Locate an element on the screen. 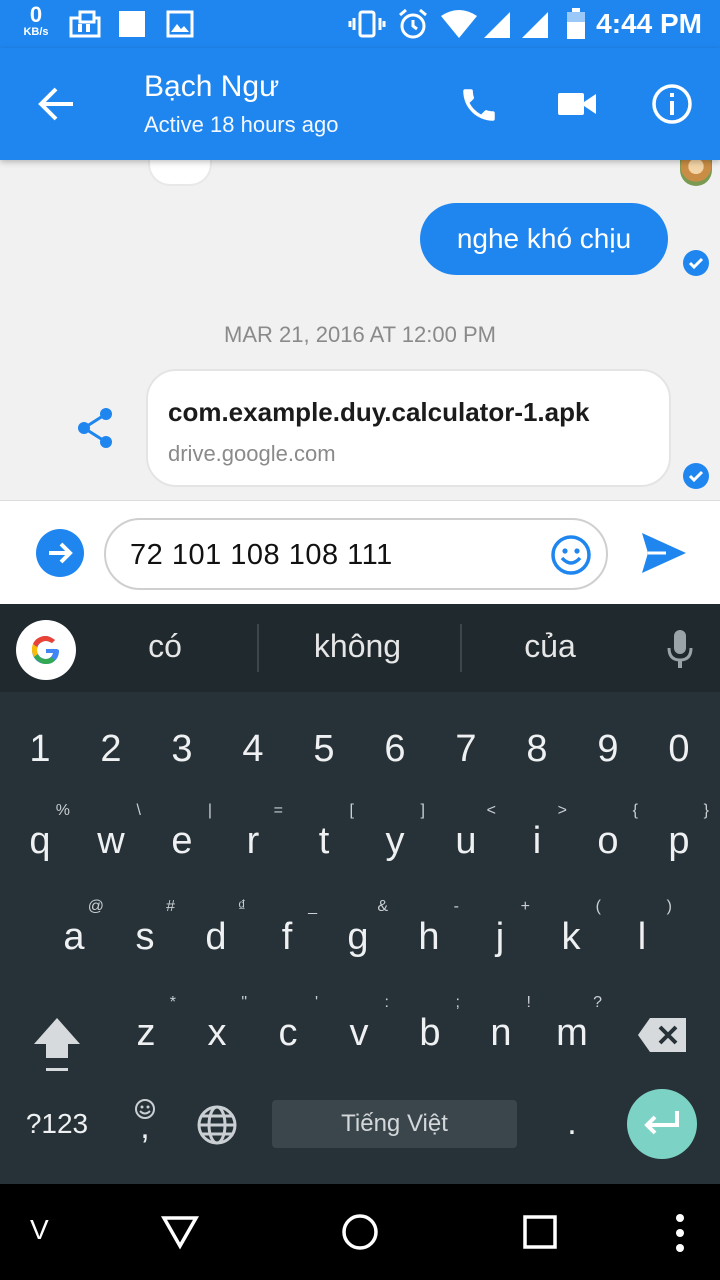  globe-icon is located at coordinates (217, 1125).